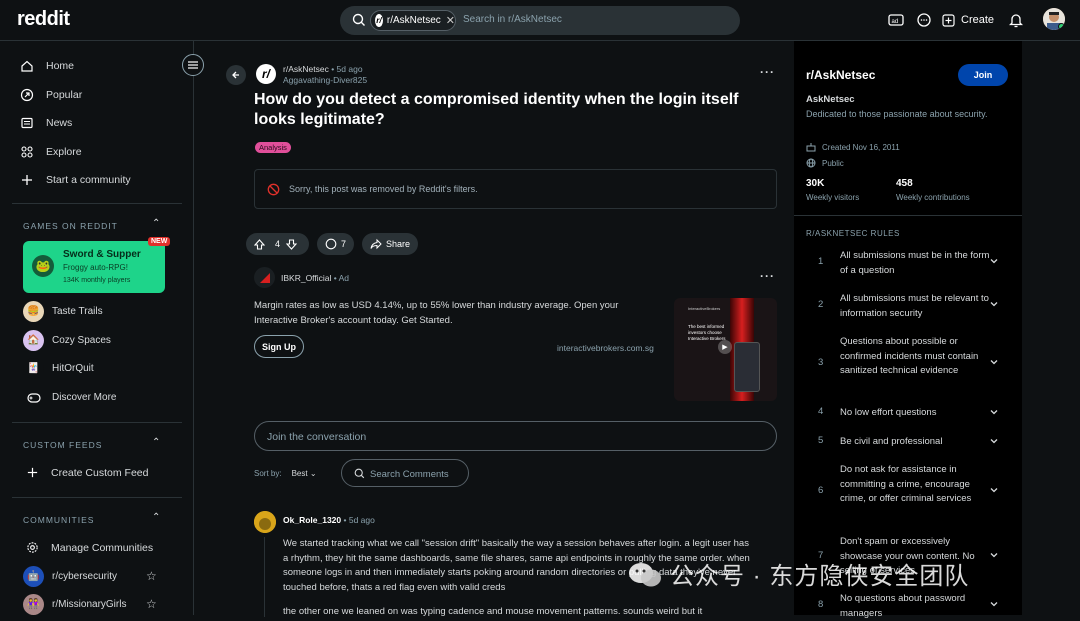 The height and width of the screenshot is (621, 1080). I want to click on nav-label: Home, so click(60, 66).